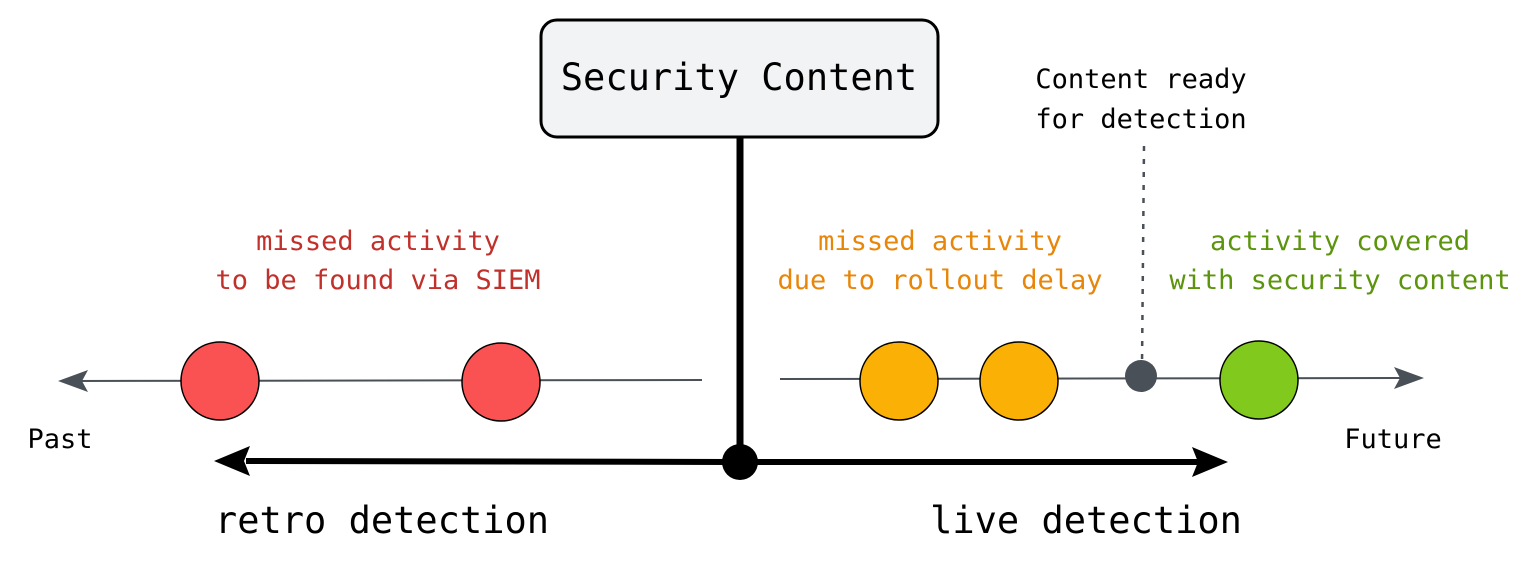 Image resolution: width=1528 pixels, height=565 pixels. I want to click on past-label: Past, so click(59, 439).